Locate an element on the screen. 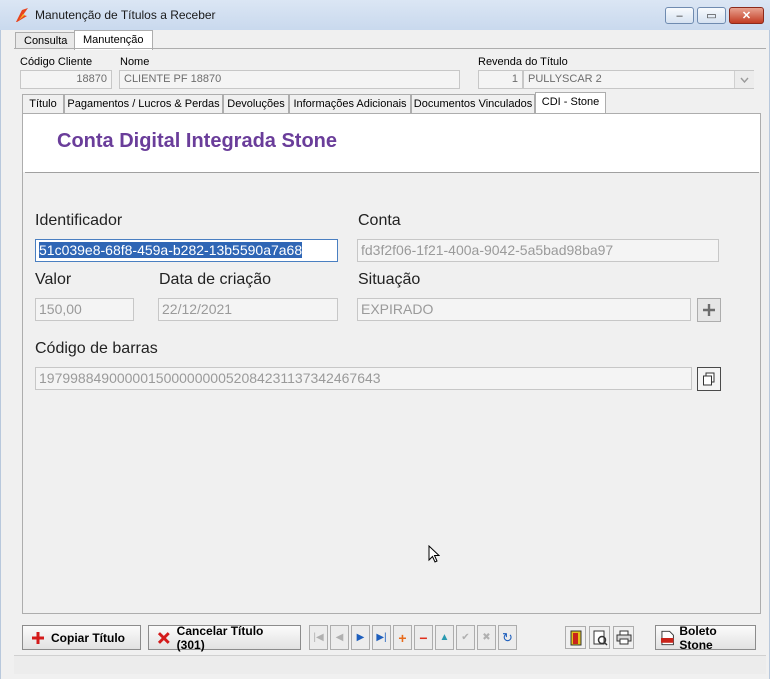 This screenshot has width=770, height=679. subtab-informacoes-adicionais: Informações Adicionais is located at coordinates (350, 103).